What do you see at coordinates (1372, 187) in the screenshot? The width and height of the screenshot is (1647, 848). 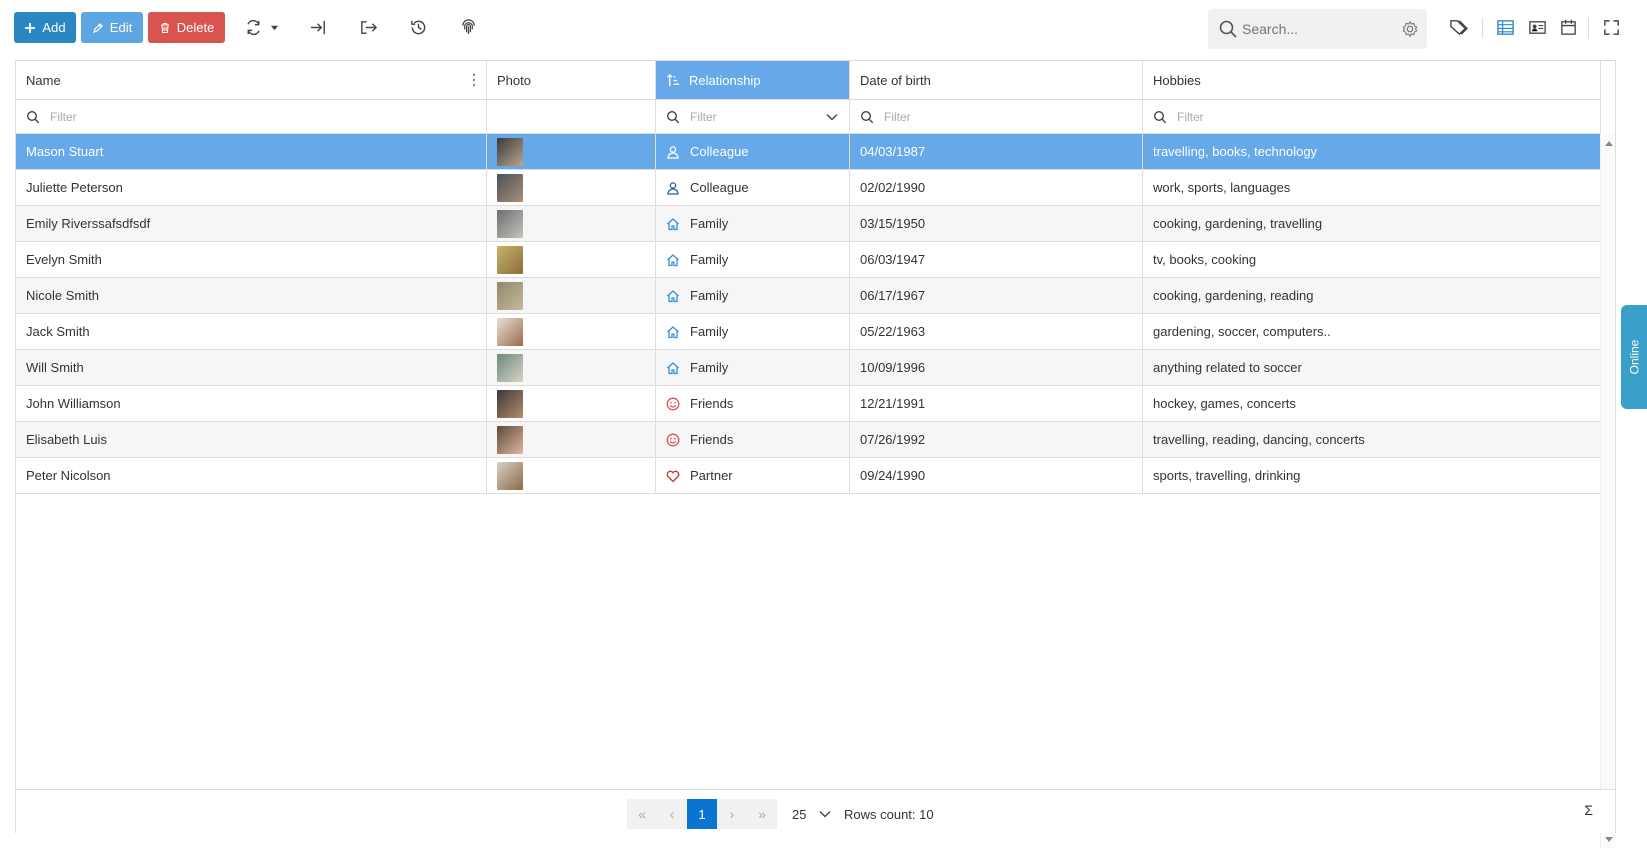 I see `cell-hobbies: work, sports, languages` at bounding box center [1372, 187].